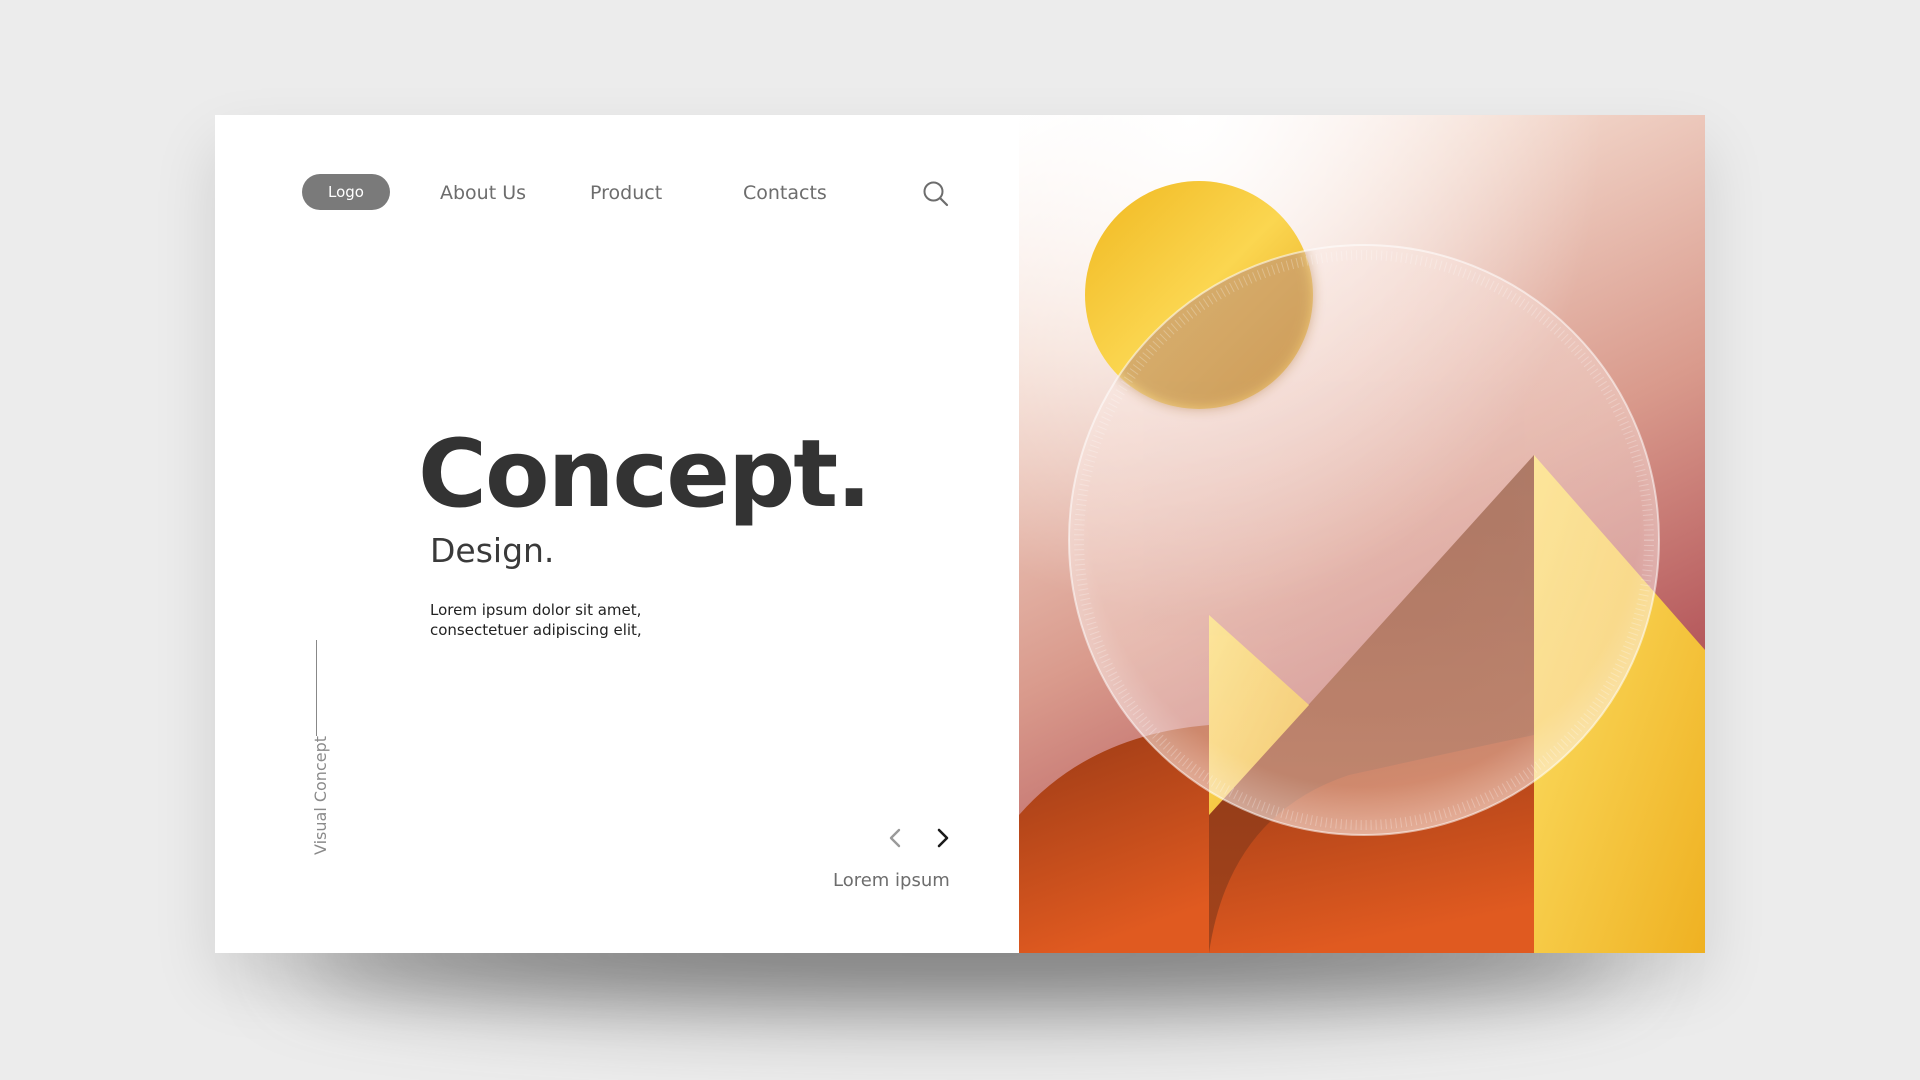 This screenshot has width=1920, height=1080. I want to click on hero-title: Concept., so click(645, 474).